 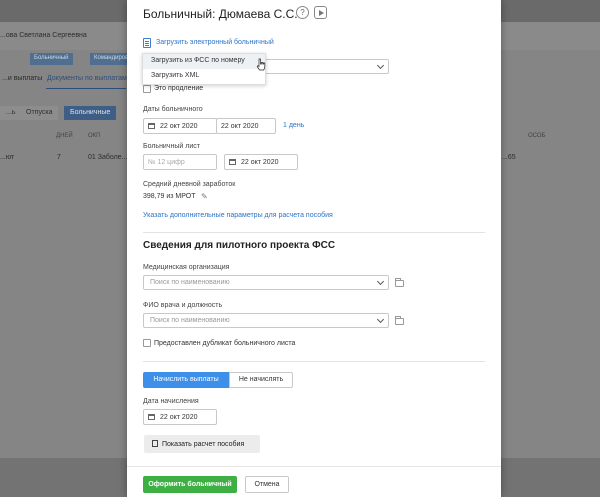 I want to click on background-tab-sick-leaves: Больничные, so click(x=90, y=113).